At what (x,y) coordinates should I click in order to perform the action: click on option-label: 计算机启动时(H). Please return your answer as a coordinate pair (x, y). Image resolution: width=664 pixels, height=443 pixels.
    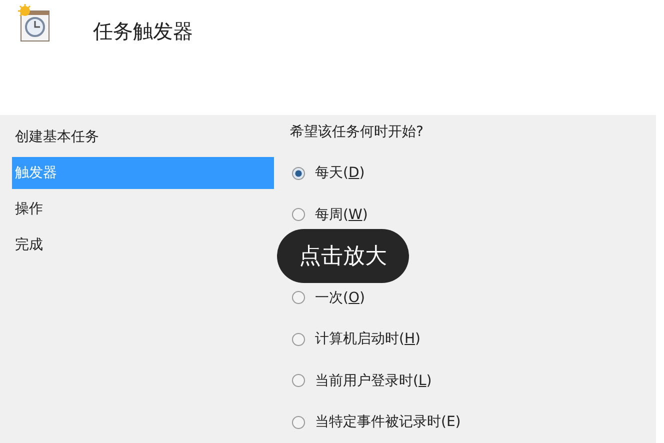
    Looking at the image, I should click on (367, 339).